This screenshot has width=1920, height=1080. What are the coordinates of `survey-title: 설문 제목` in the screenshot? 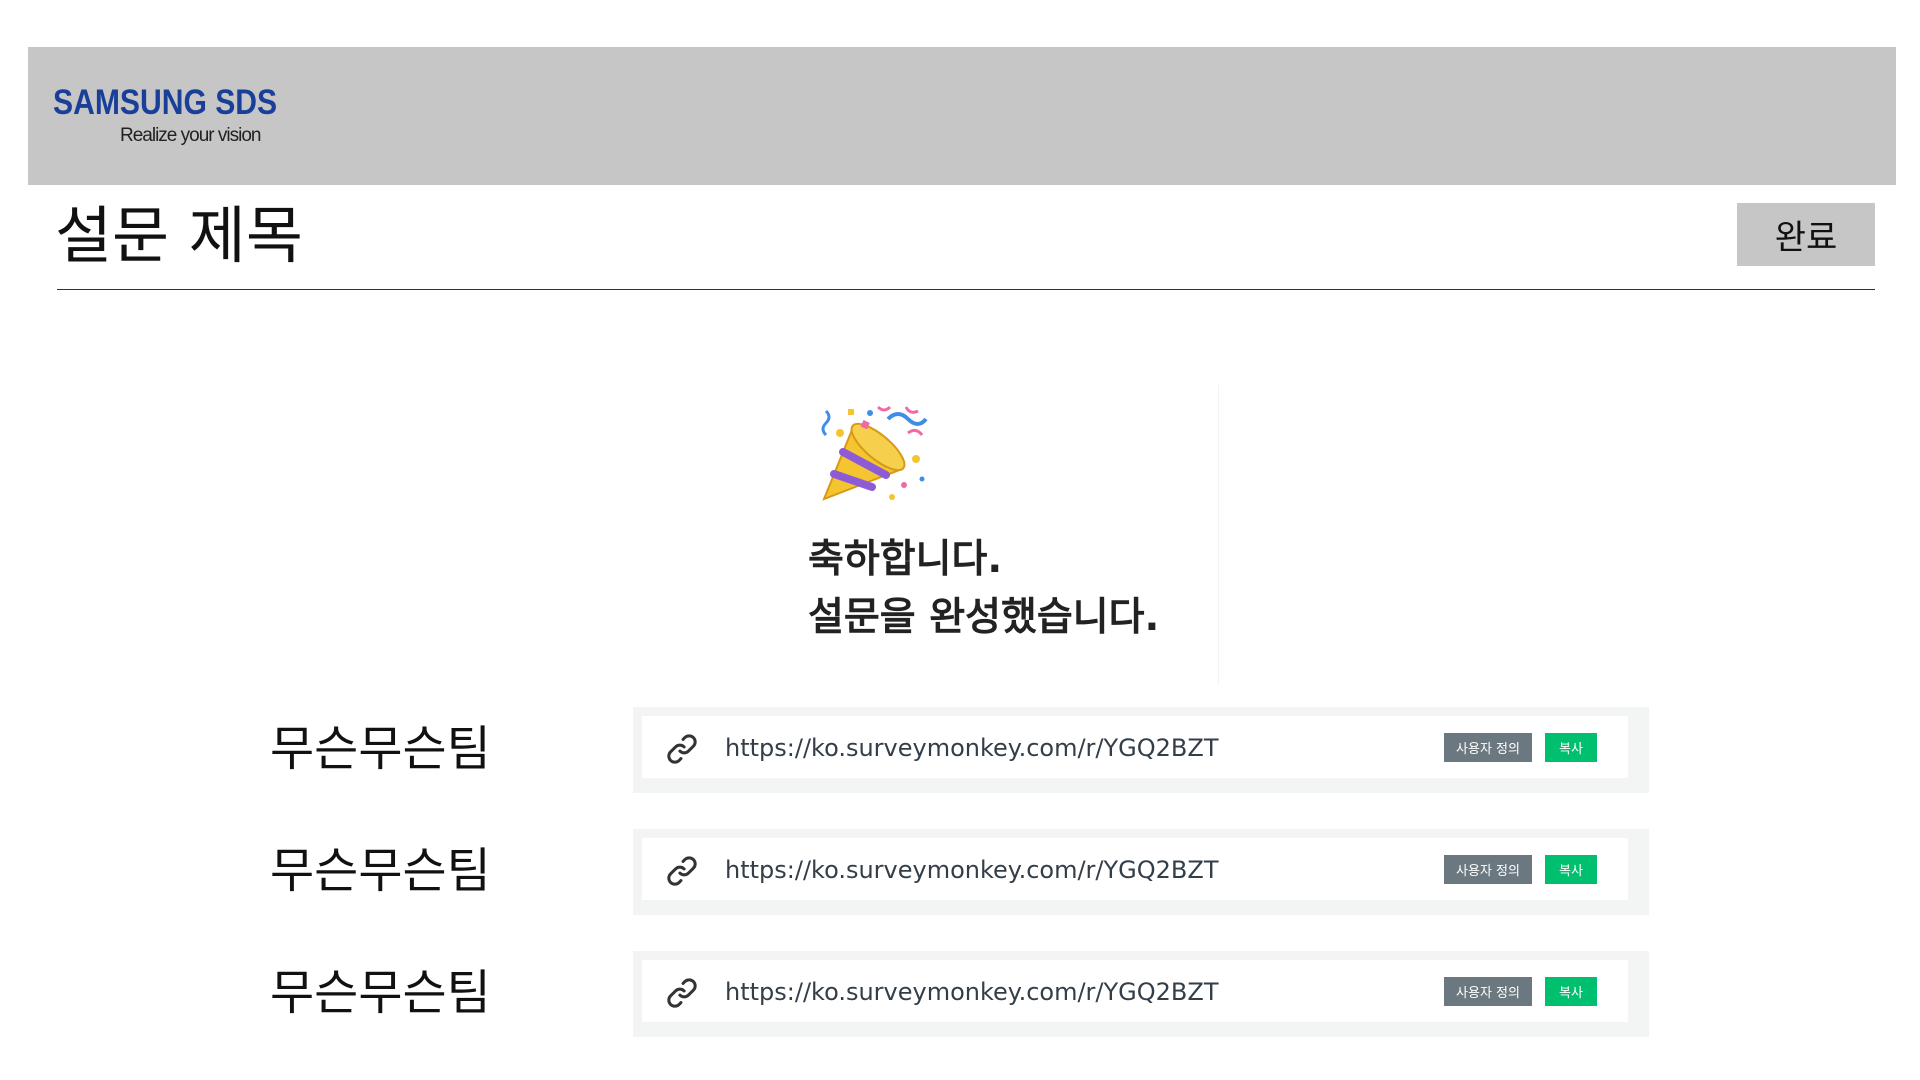 It's located at (179, 235).